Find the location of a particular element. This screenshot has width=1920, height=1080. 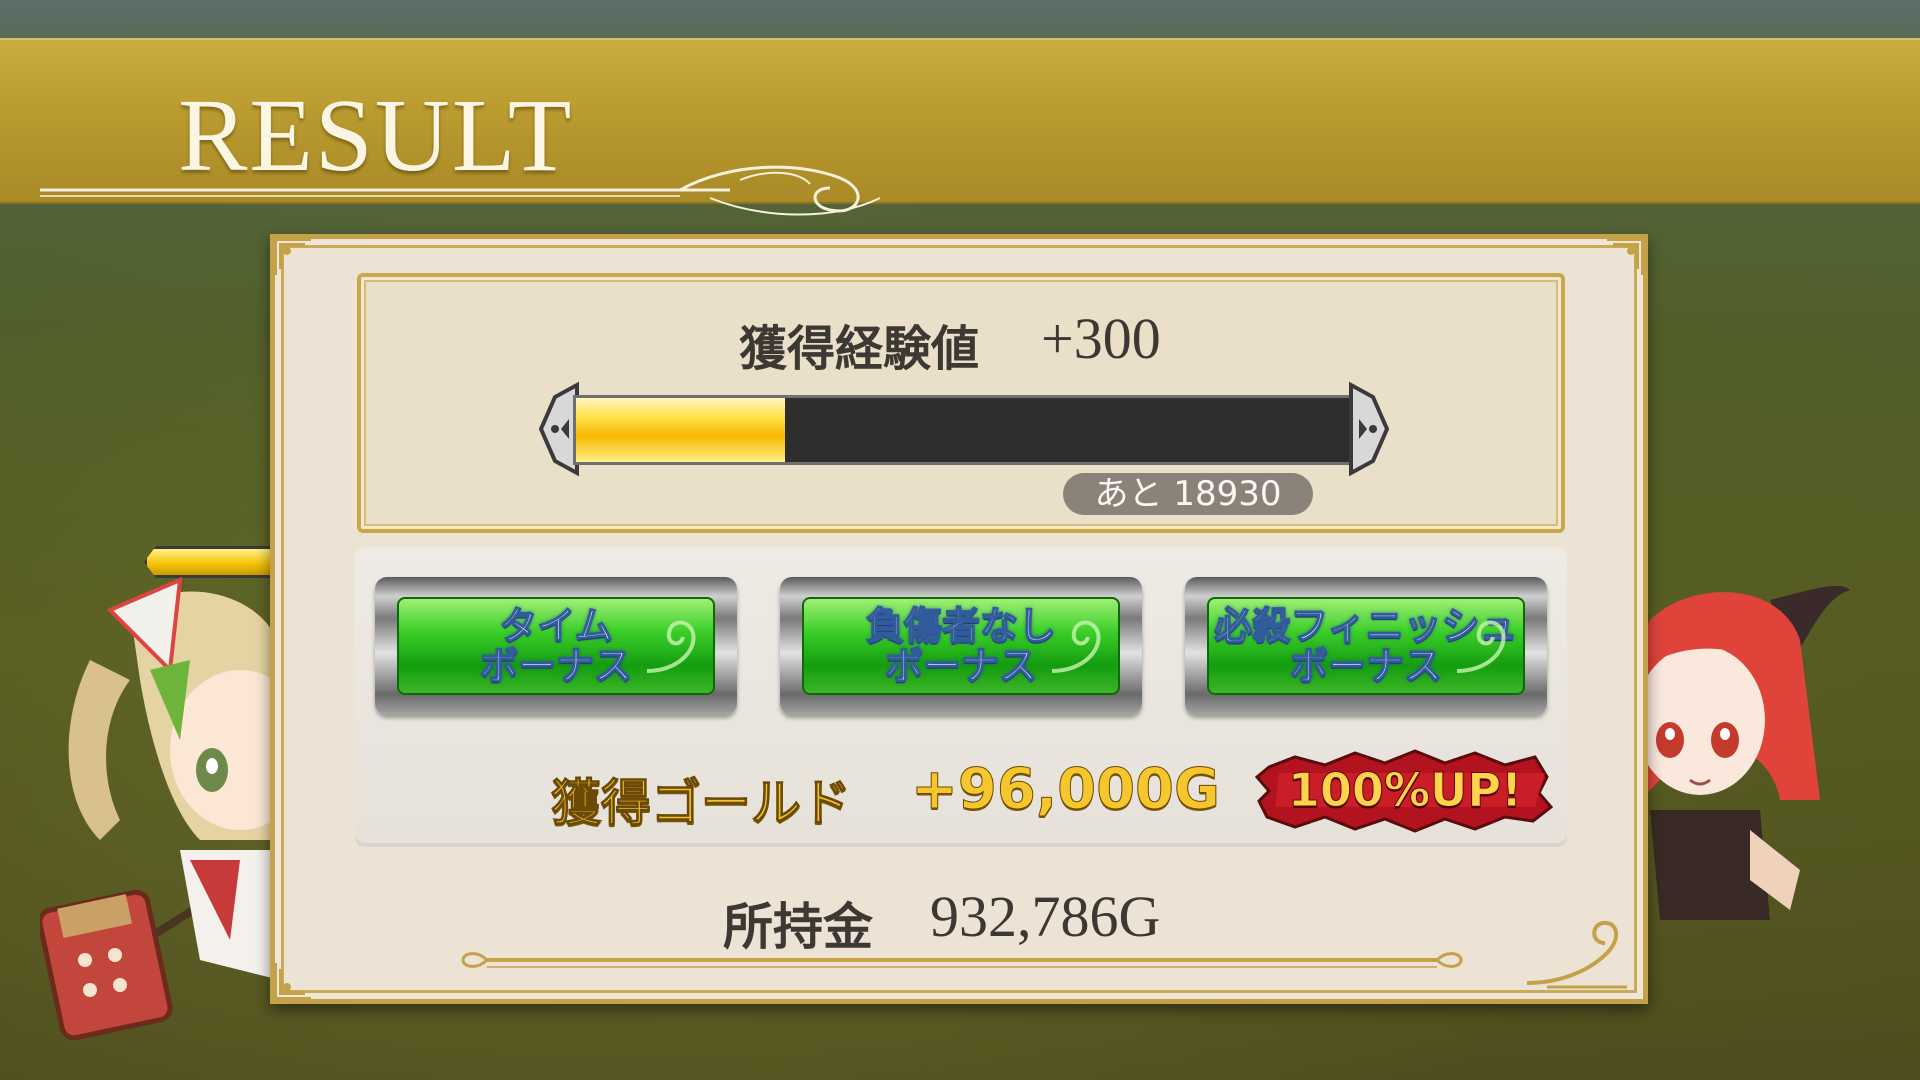

bonus-button-face: タイム ボーナス is located at coordinates (556, 646).